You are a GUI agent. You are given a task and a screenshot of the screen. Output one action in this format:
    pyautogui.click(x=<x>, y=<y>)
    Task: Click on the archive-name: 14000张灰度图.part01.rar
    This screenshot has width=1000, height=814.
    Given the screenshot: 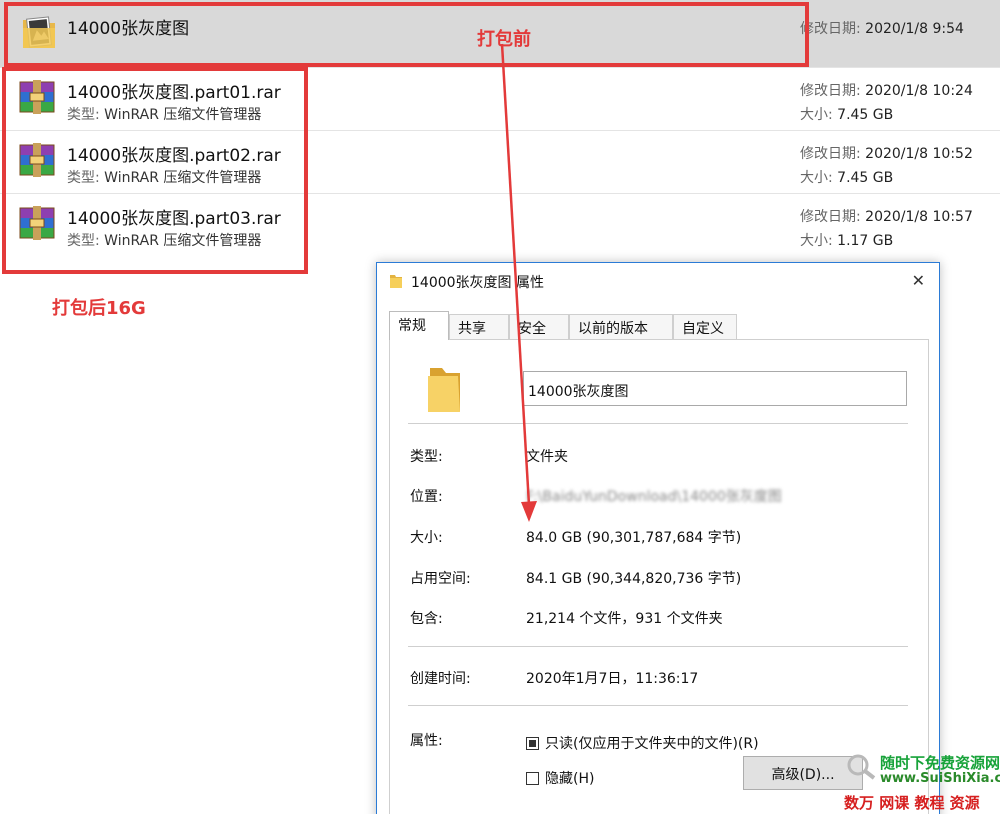 What is the action you would take?
    pyautogui.click(x=174, y=93)
    